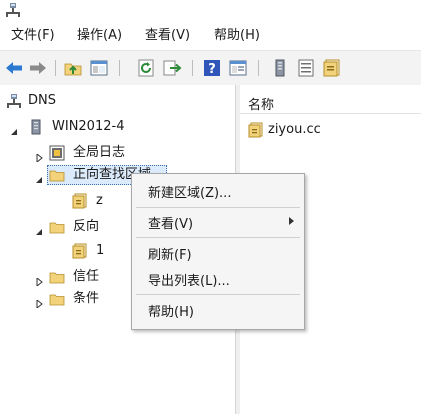 This screenshot has width=421, height=414. I want to click on show-hide-tree-icon, so click(99, 68).